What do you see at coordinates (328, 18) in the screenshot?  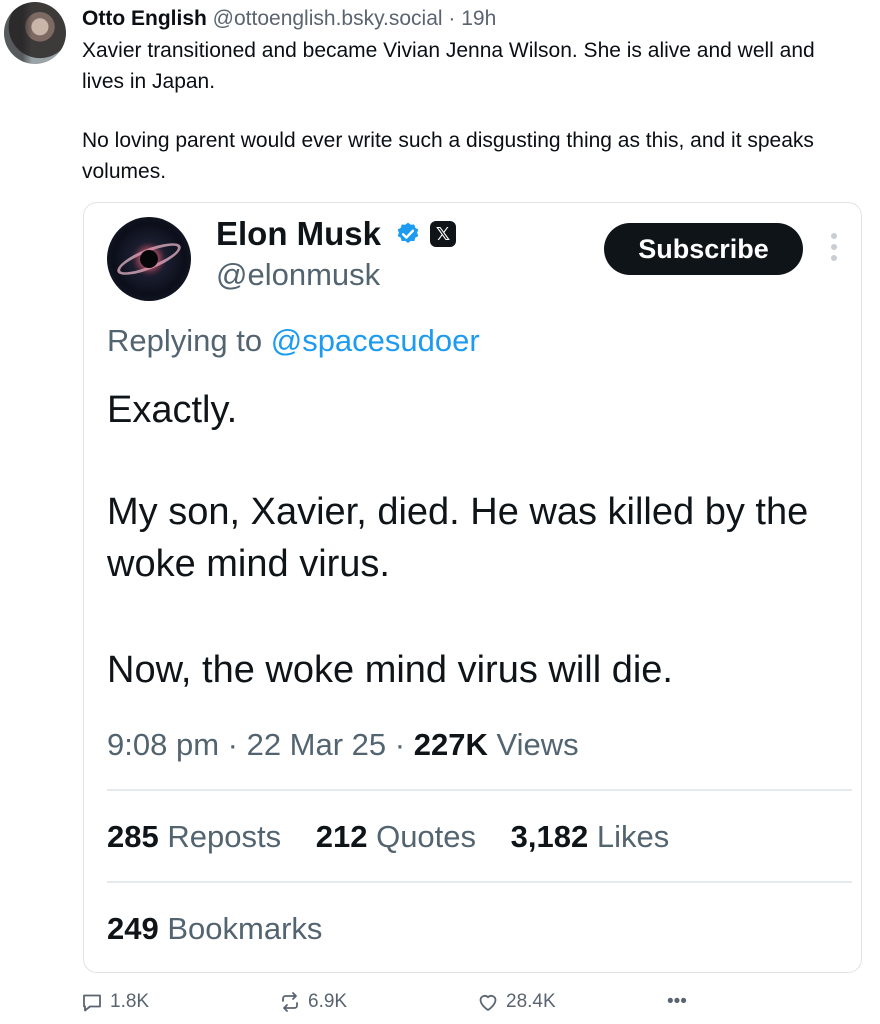 I see `author-handle: @ottoenglish.bsky.social` at bounding box center [328, 18].